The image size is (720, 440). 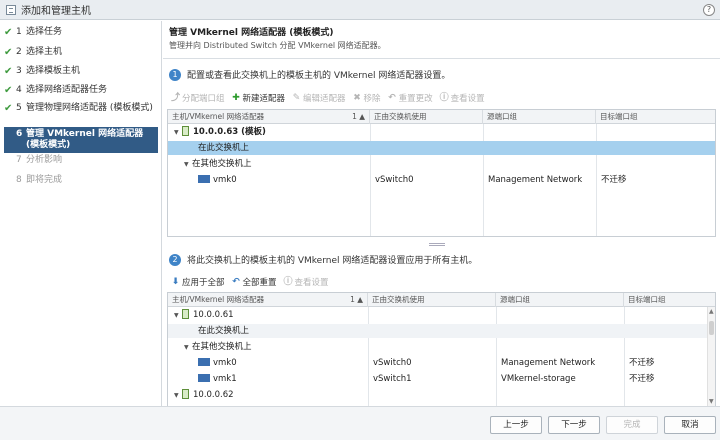 I want to click on step-label: 管理物理网络适配器 (模板模式), so click(x=89, y=108).